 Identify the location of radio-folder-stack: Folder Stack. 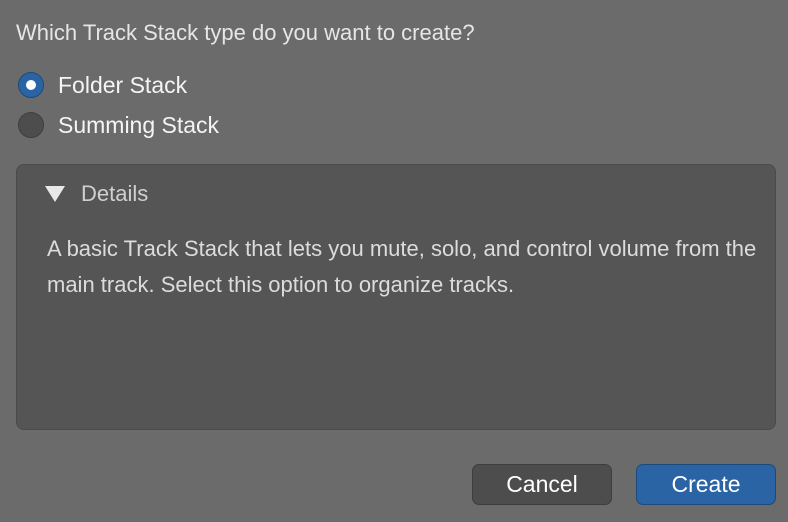
(102, 85).